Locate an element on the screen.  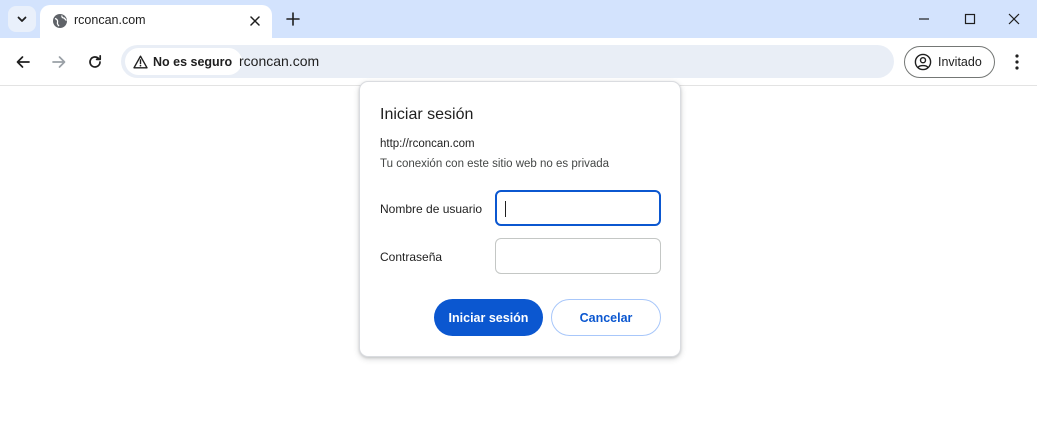
security-indicator: No es seguro is located at coordinates (184, 61).